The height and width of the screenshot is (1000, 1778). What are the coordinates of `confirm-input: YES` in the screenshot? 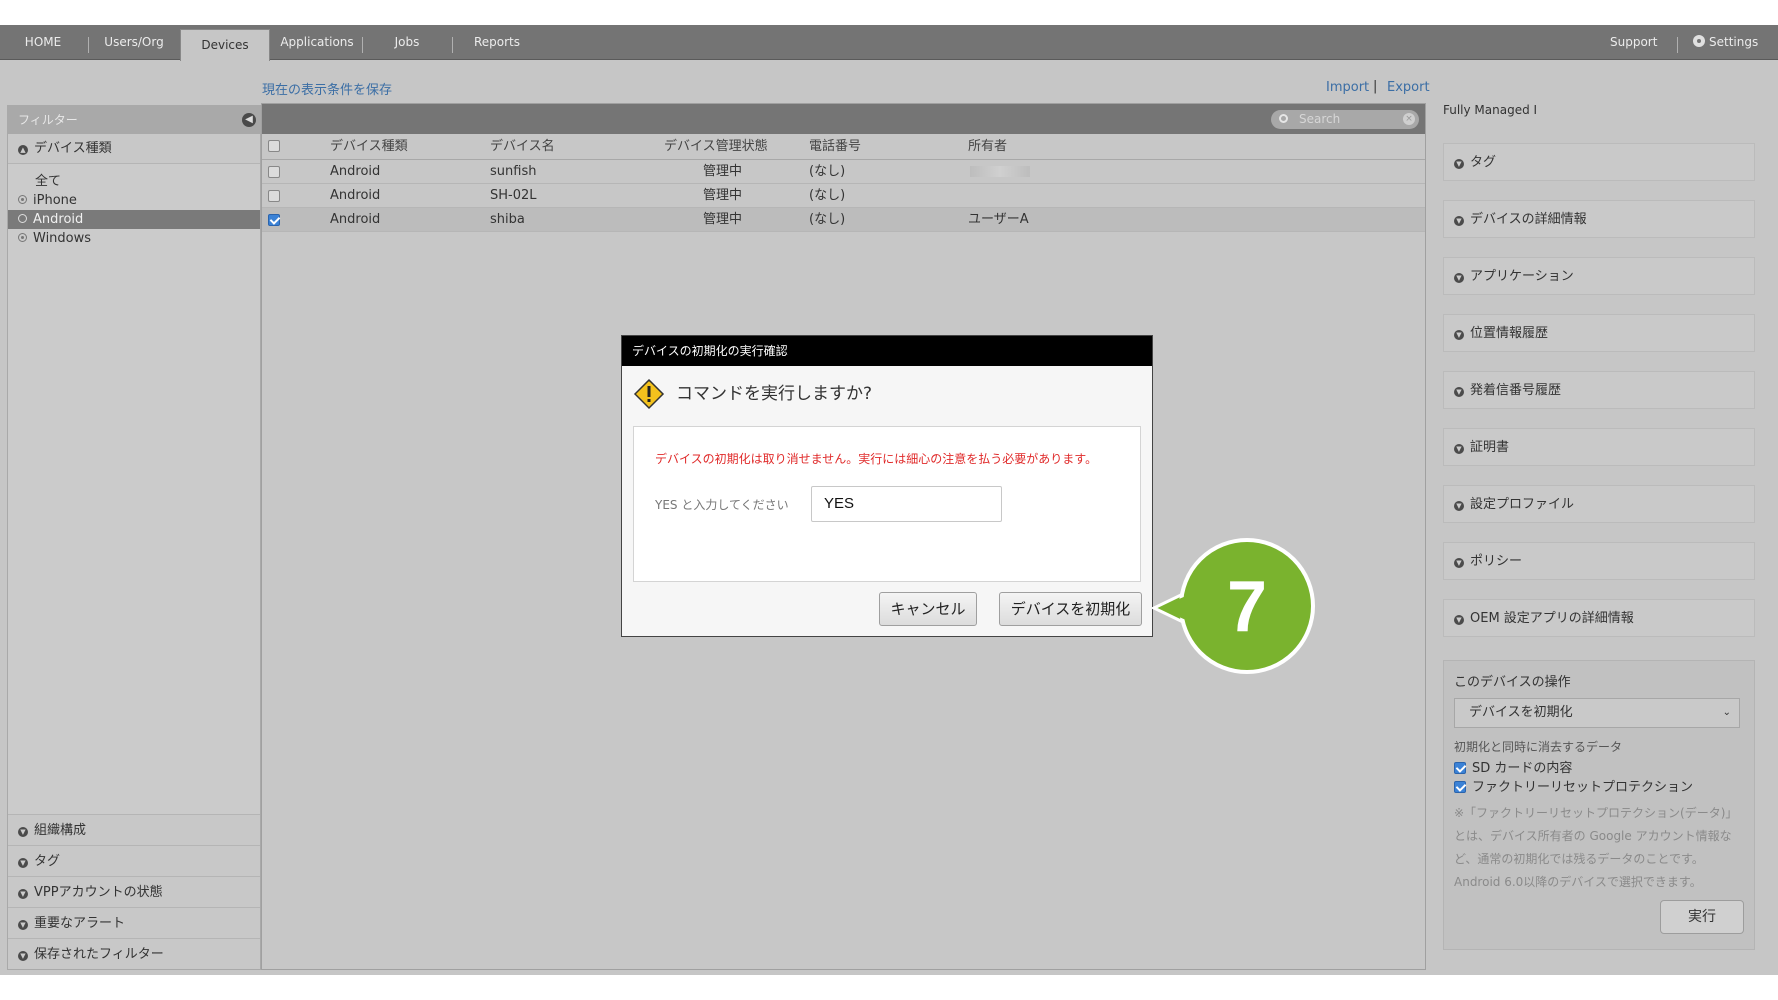 It's located at (906, 504).